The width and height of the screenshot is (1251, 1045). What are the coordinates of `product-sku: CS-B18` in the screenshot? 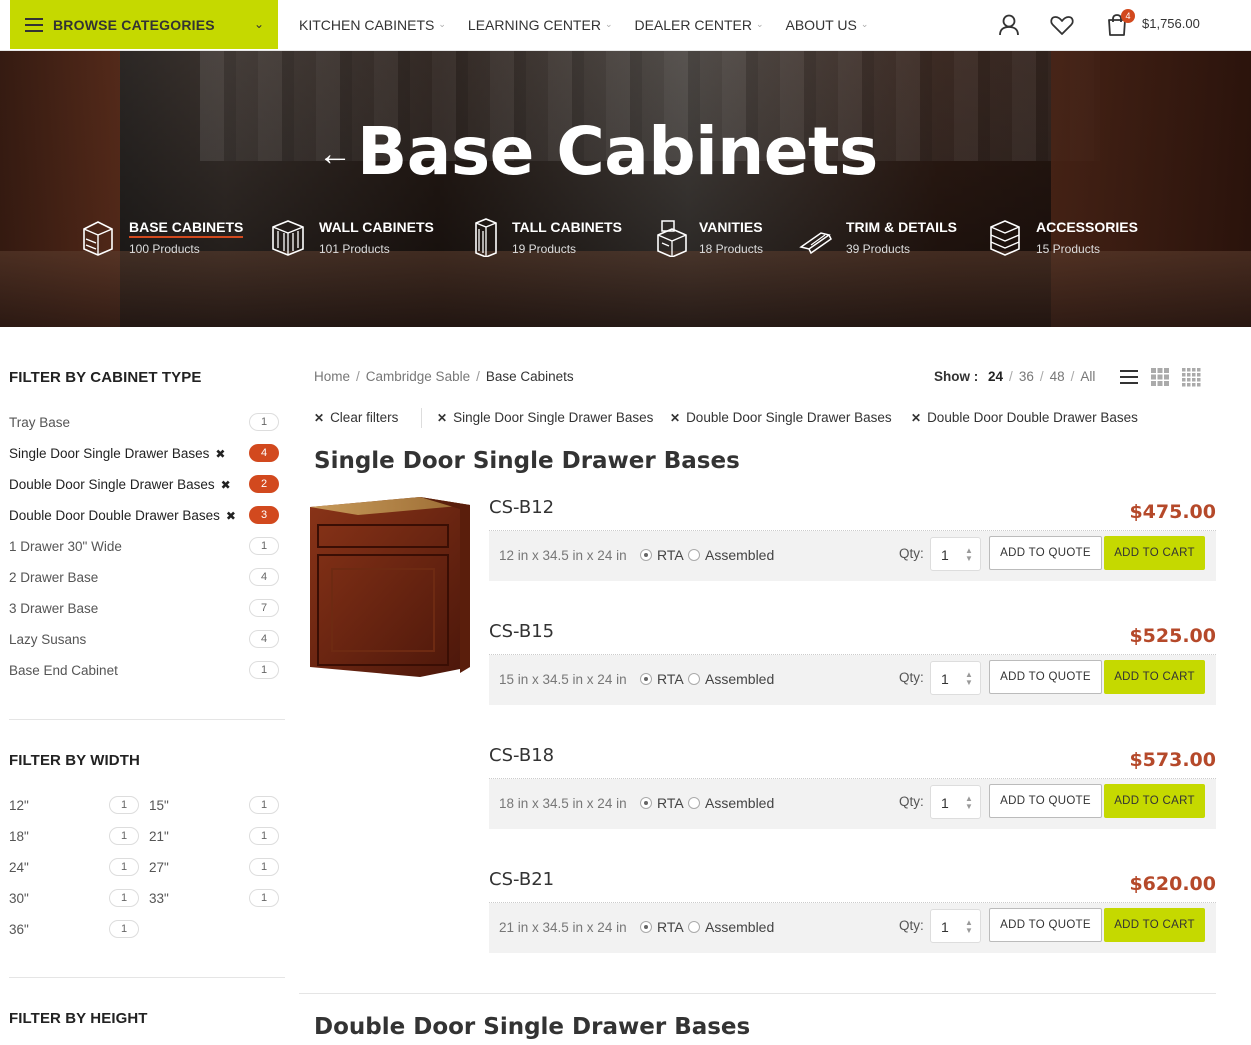 It's located at (521, 755).